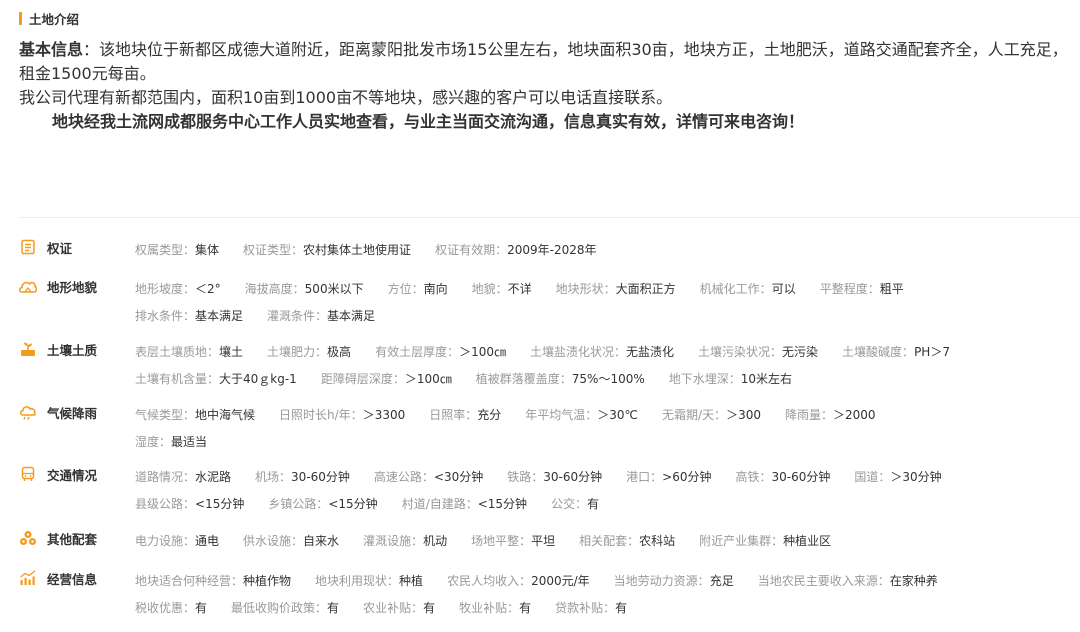 Image resolution: width=1080 pixels, height=632 pixels. I want to click on field-label: 税收优惠：, so click(165, 608).